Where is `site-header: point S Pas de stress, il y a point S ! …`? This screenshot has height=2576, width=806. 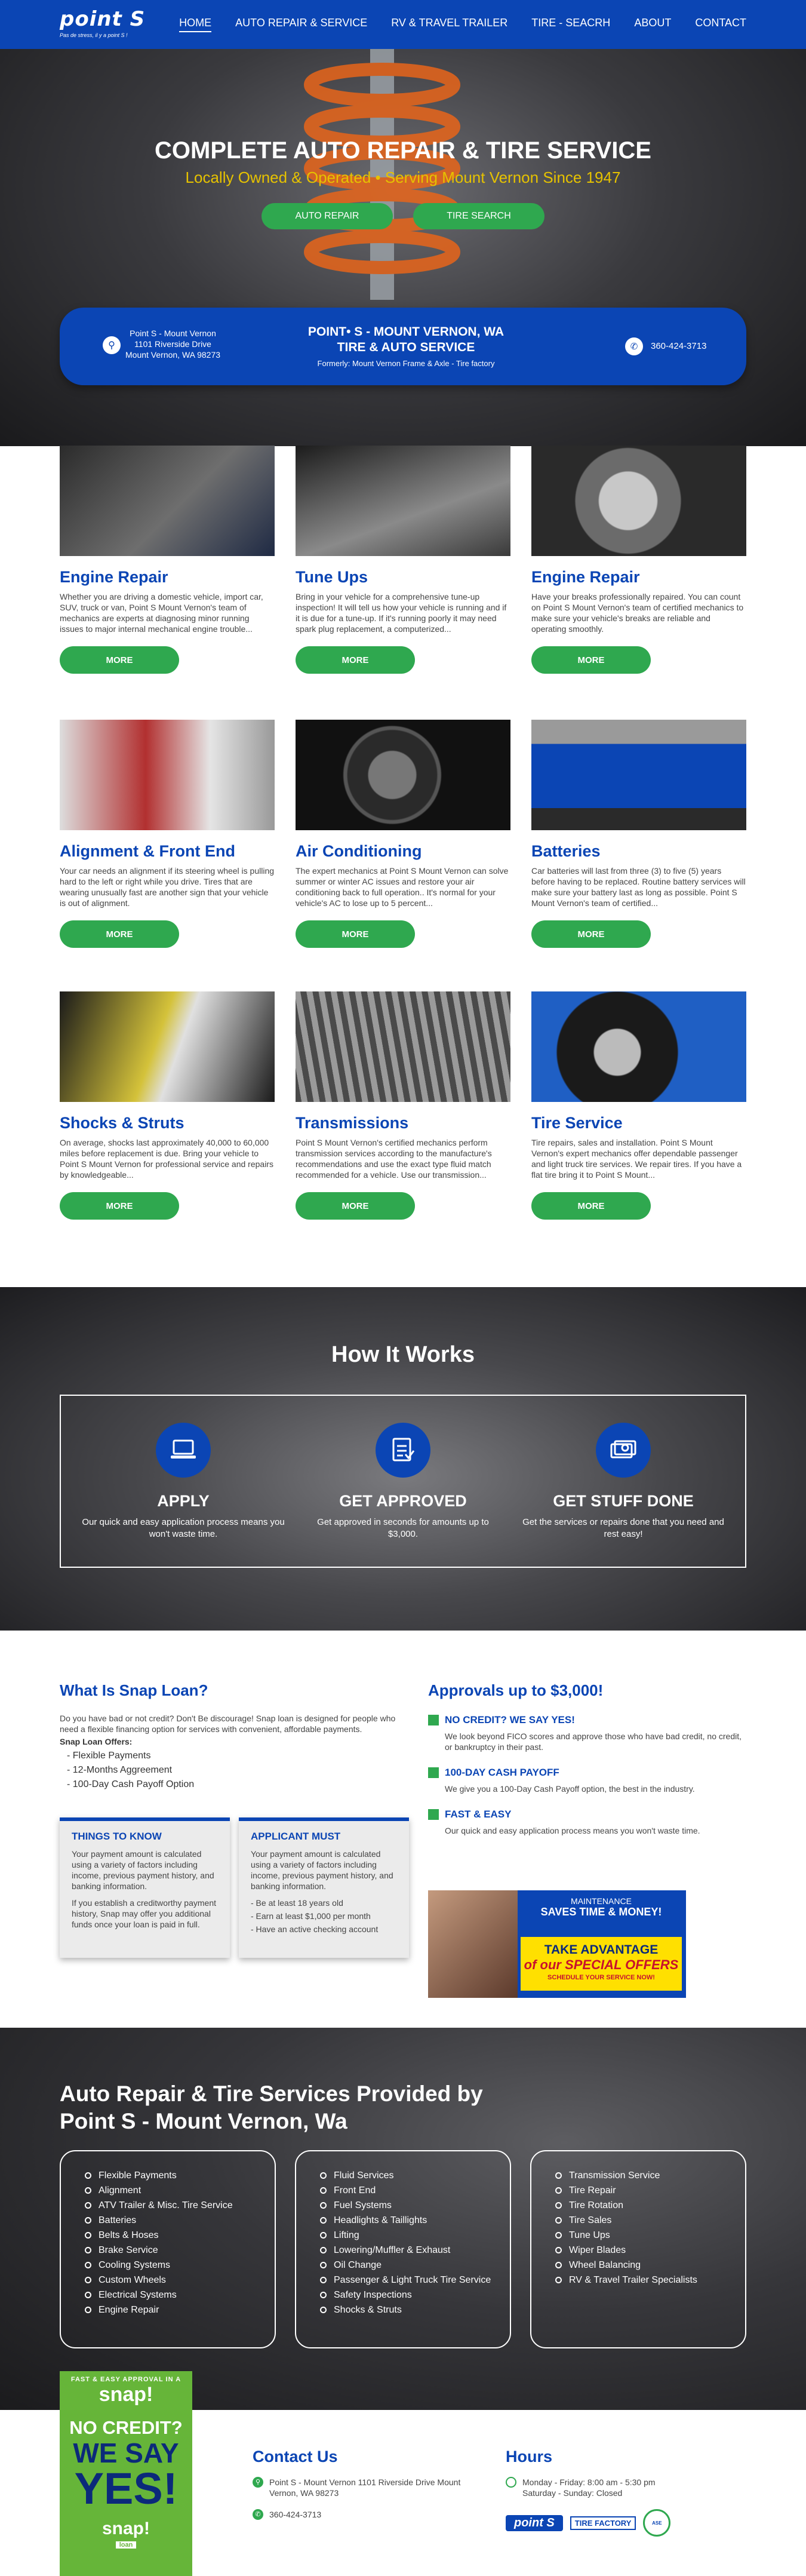
site-header: point S Pas de stress, il y a point S ! … is located at coordinates (403, 24).